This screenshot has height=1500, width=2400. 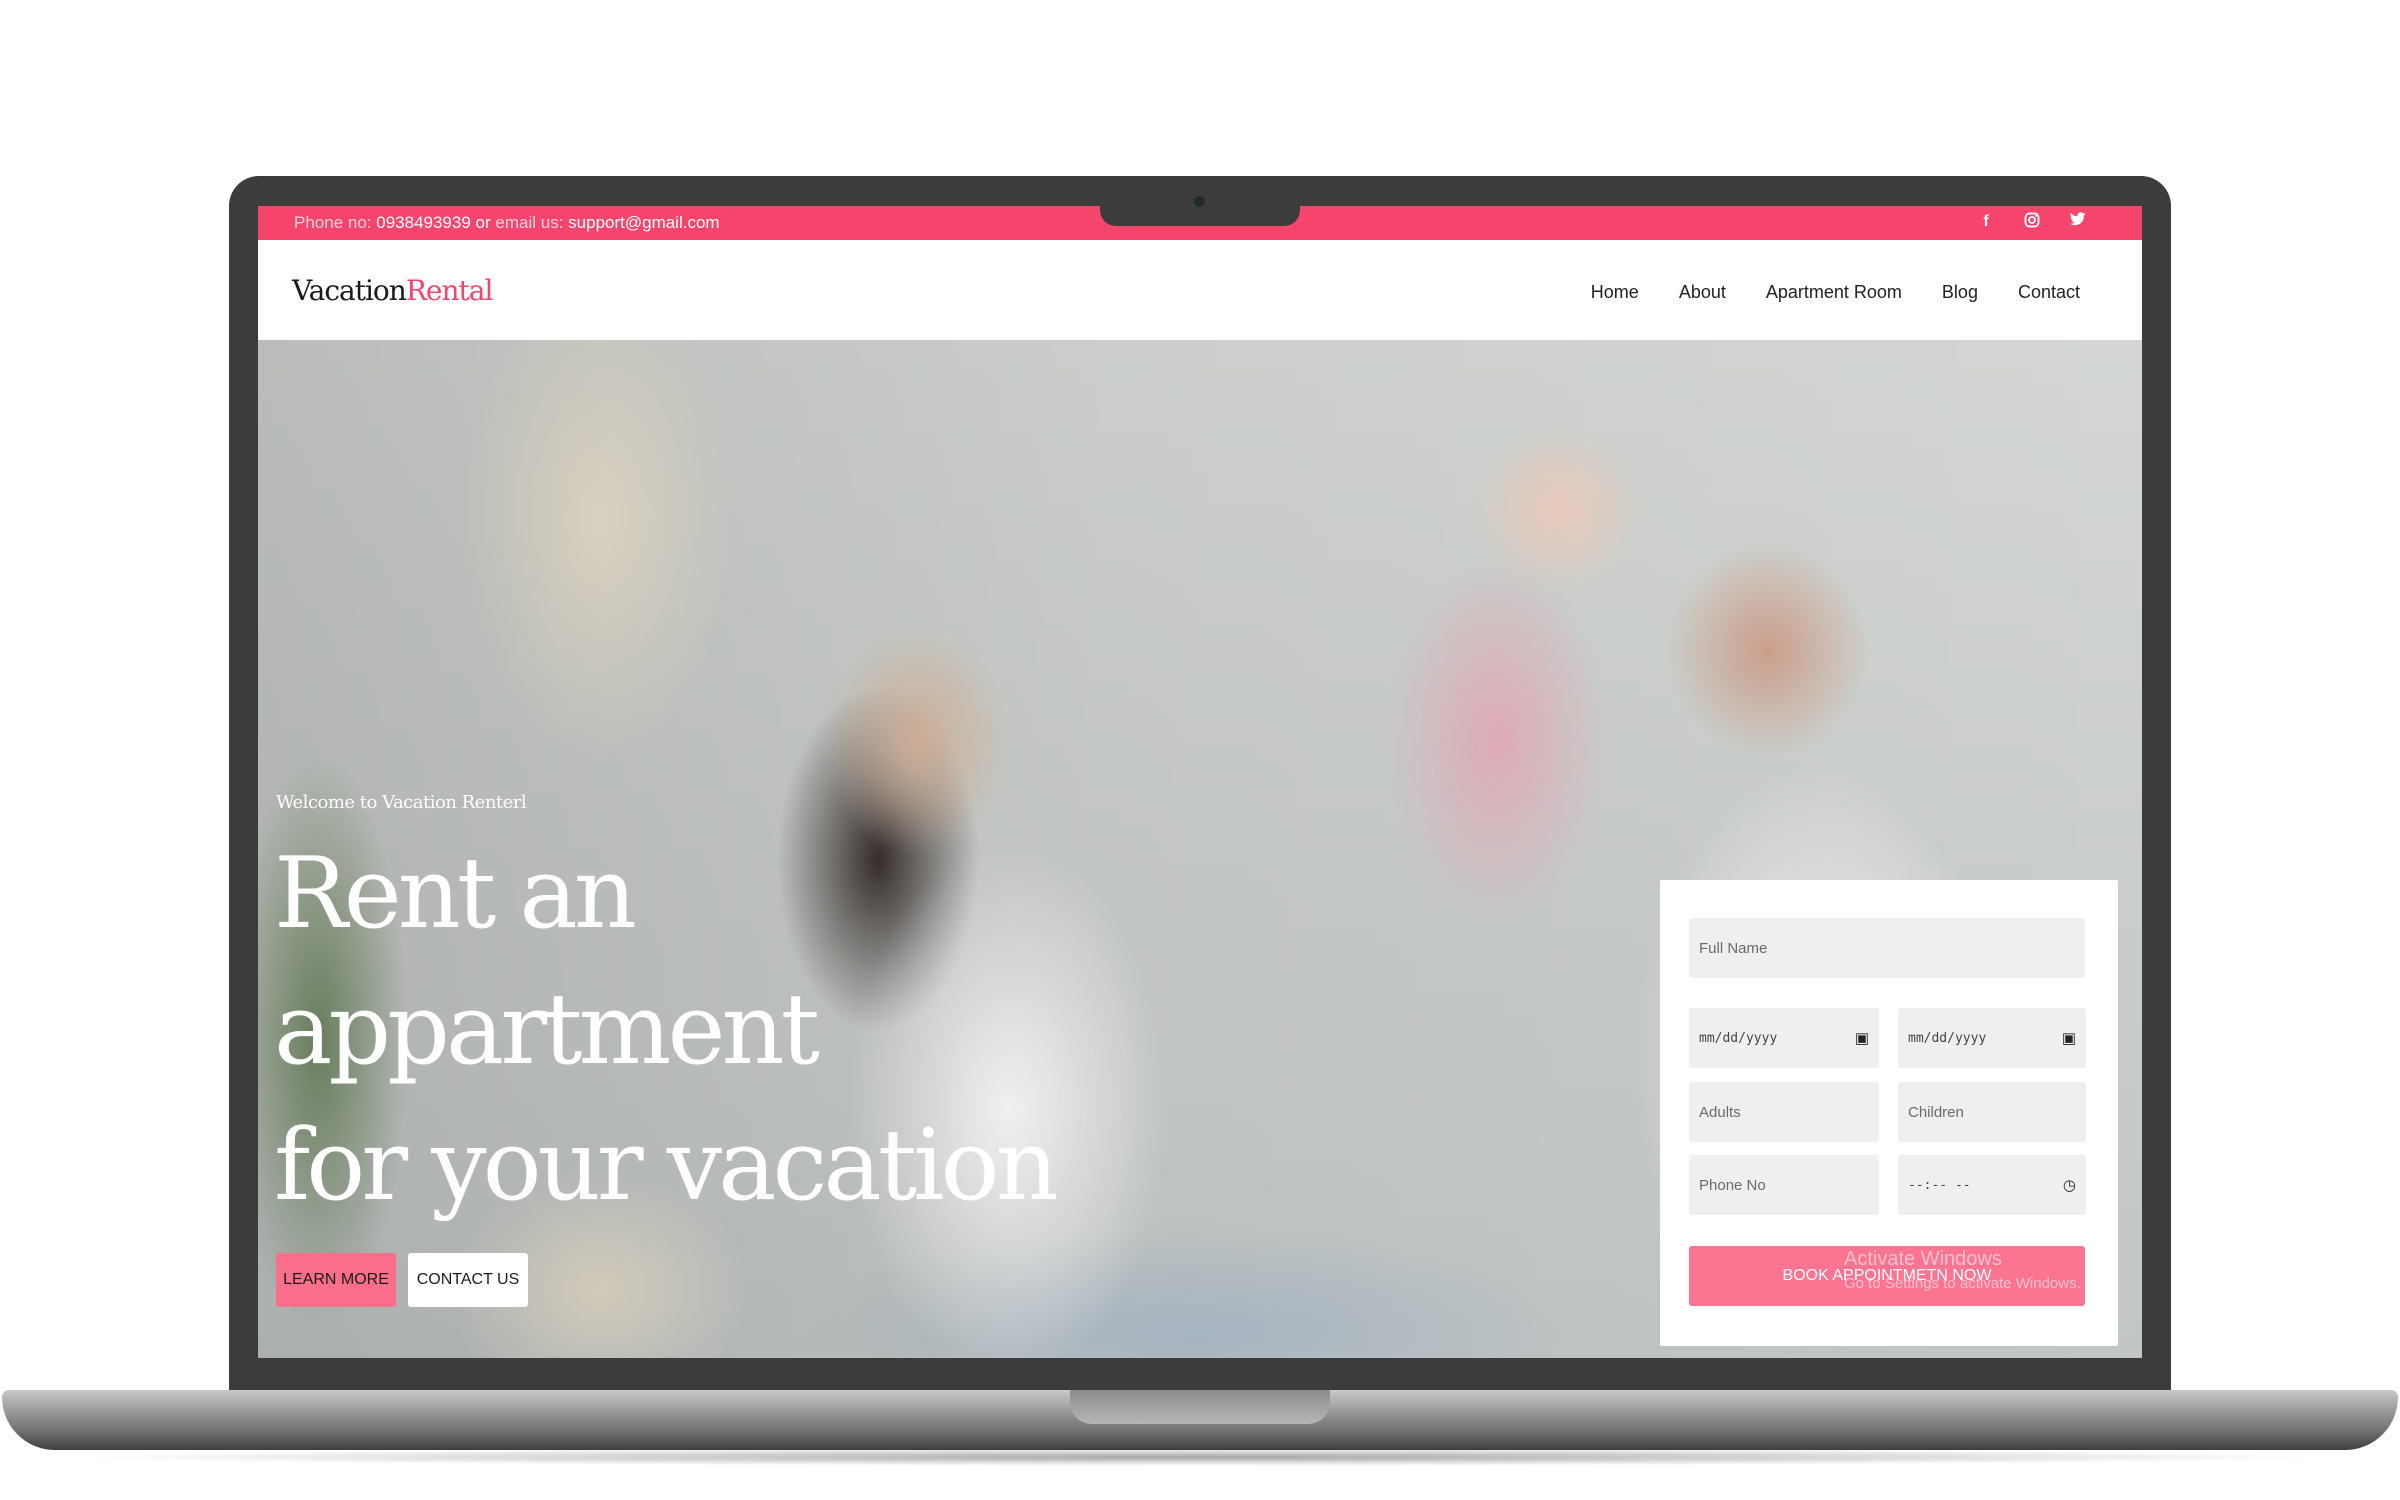 I want to click on site-logo: VacationRental, so click(x=393, y=290).